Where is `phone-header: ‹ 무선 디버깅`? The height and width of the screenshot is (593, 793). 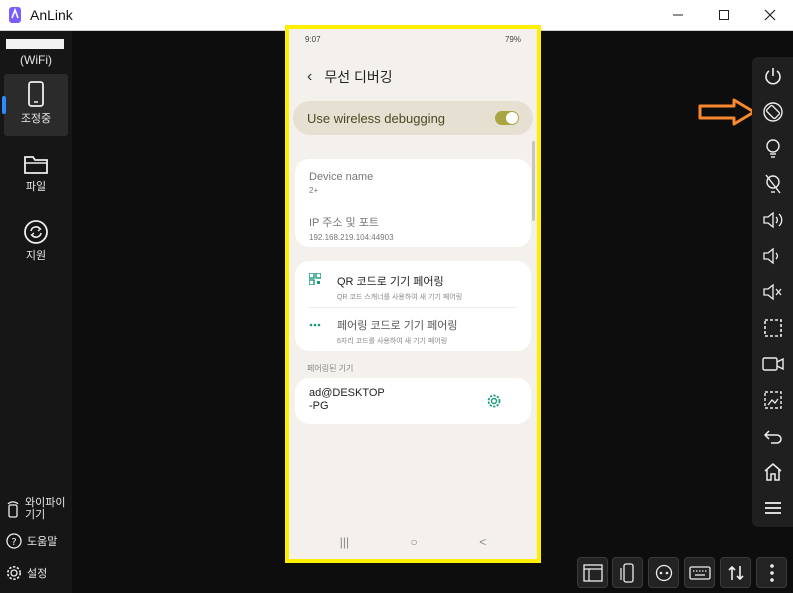 phone-header: ‹ 무선 디버깅 is located at coordinates (413, 77).